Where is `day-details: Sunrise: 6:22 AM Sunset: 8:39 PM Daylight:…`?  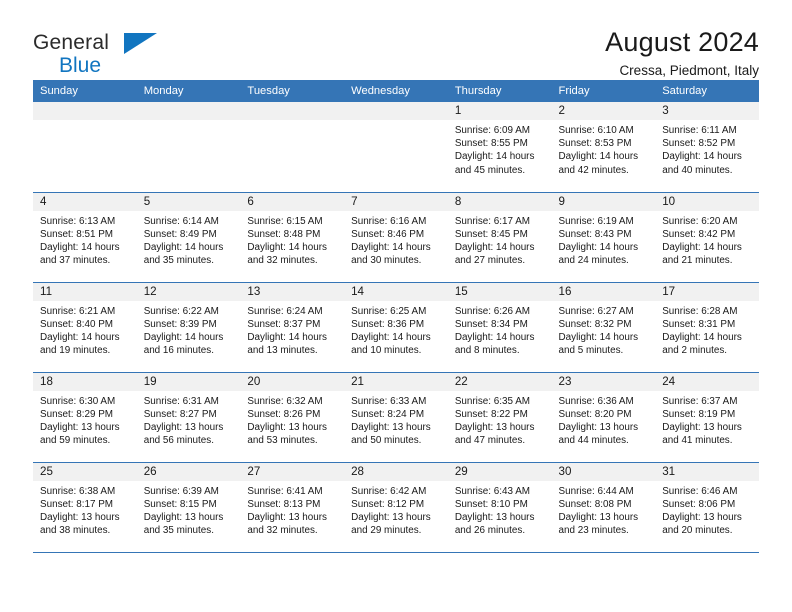
day-details: Sunrise: 6:22 AM Sunset: 8:39 PM Daylight:… is located at coordinates (189, 329).